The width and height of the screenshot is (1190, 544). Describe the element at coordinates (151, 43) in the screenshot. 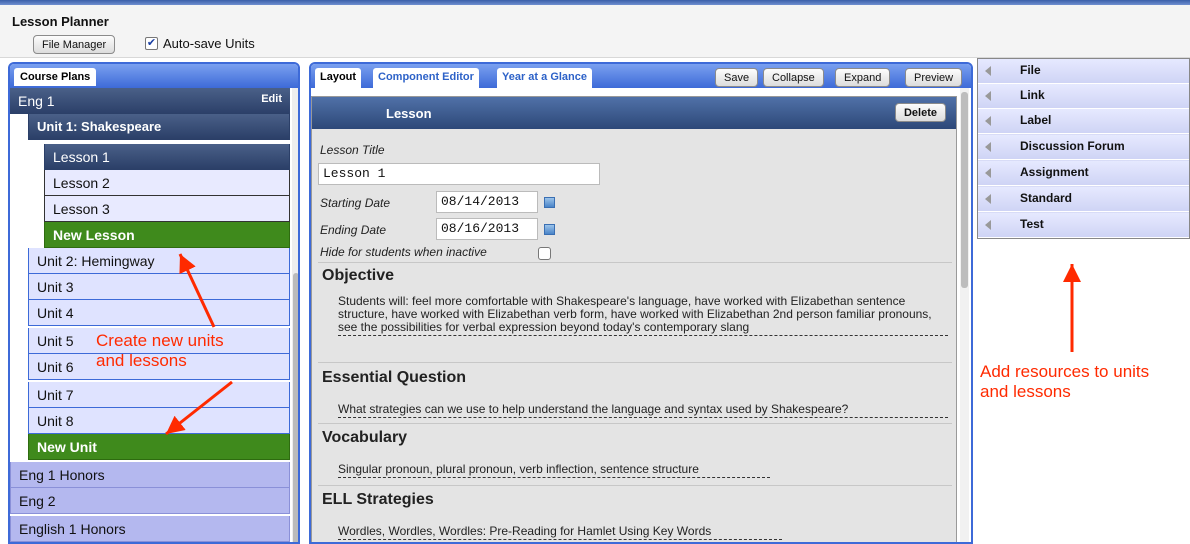

I see `autosave-checkbox: ✔` at that location.